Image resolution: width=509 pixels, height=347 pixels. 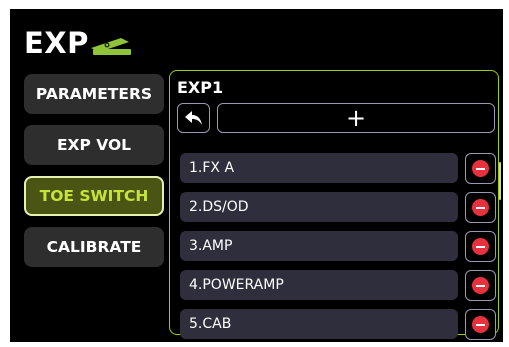 I want to click on list-item-amp: 3.AMP, so click(x=319, y=246).